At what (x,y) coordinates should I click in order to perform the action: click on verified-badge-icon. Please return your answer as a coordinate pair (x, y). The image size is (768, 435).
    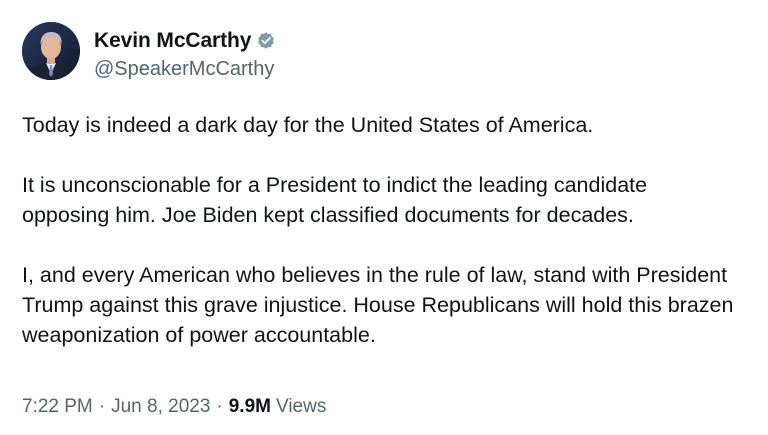
    Looking at the image, I should click on (266, 41).